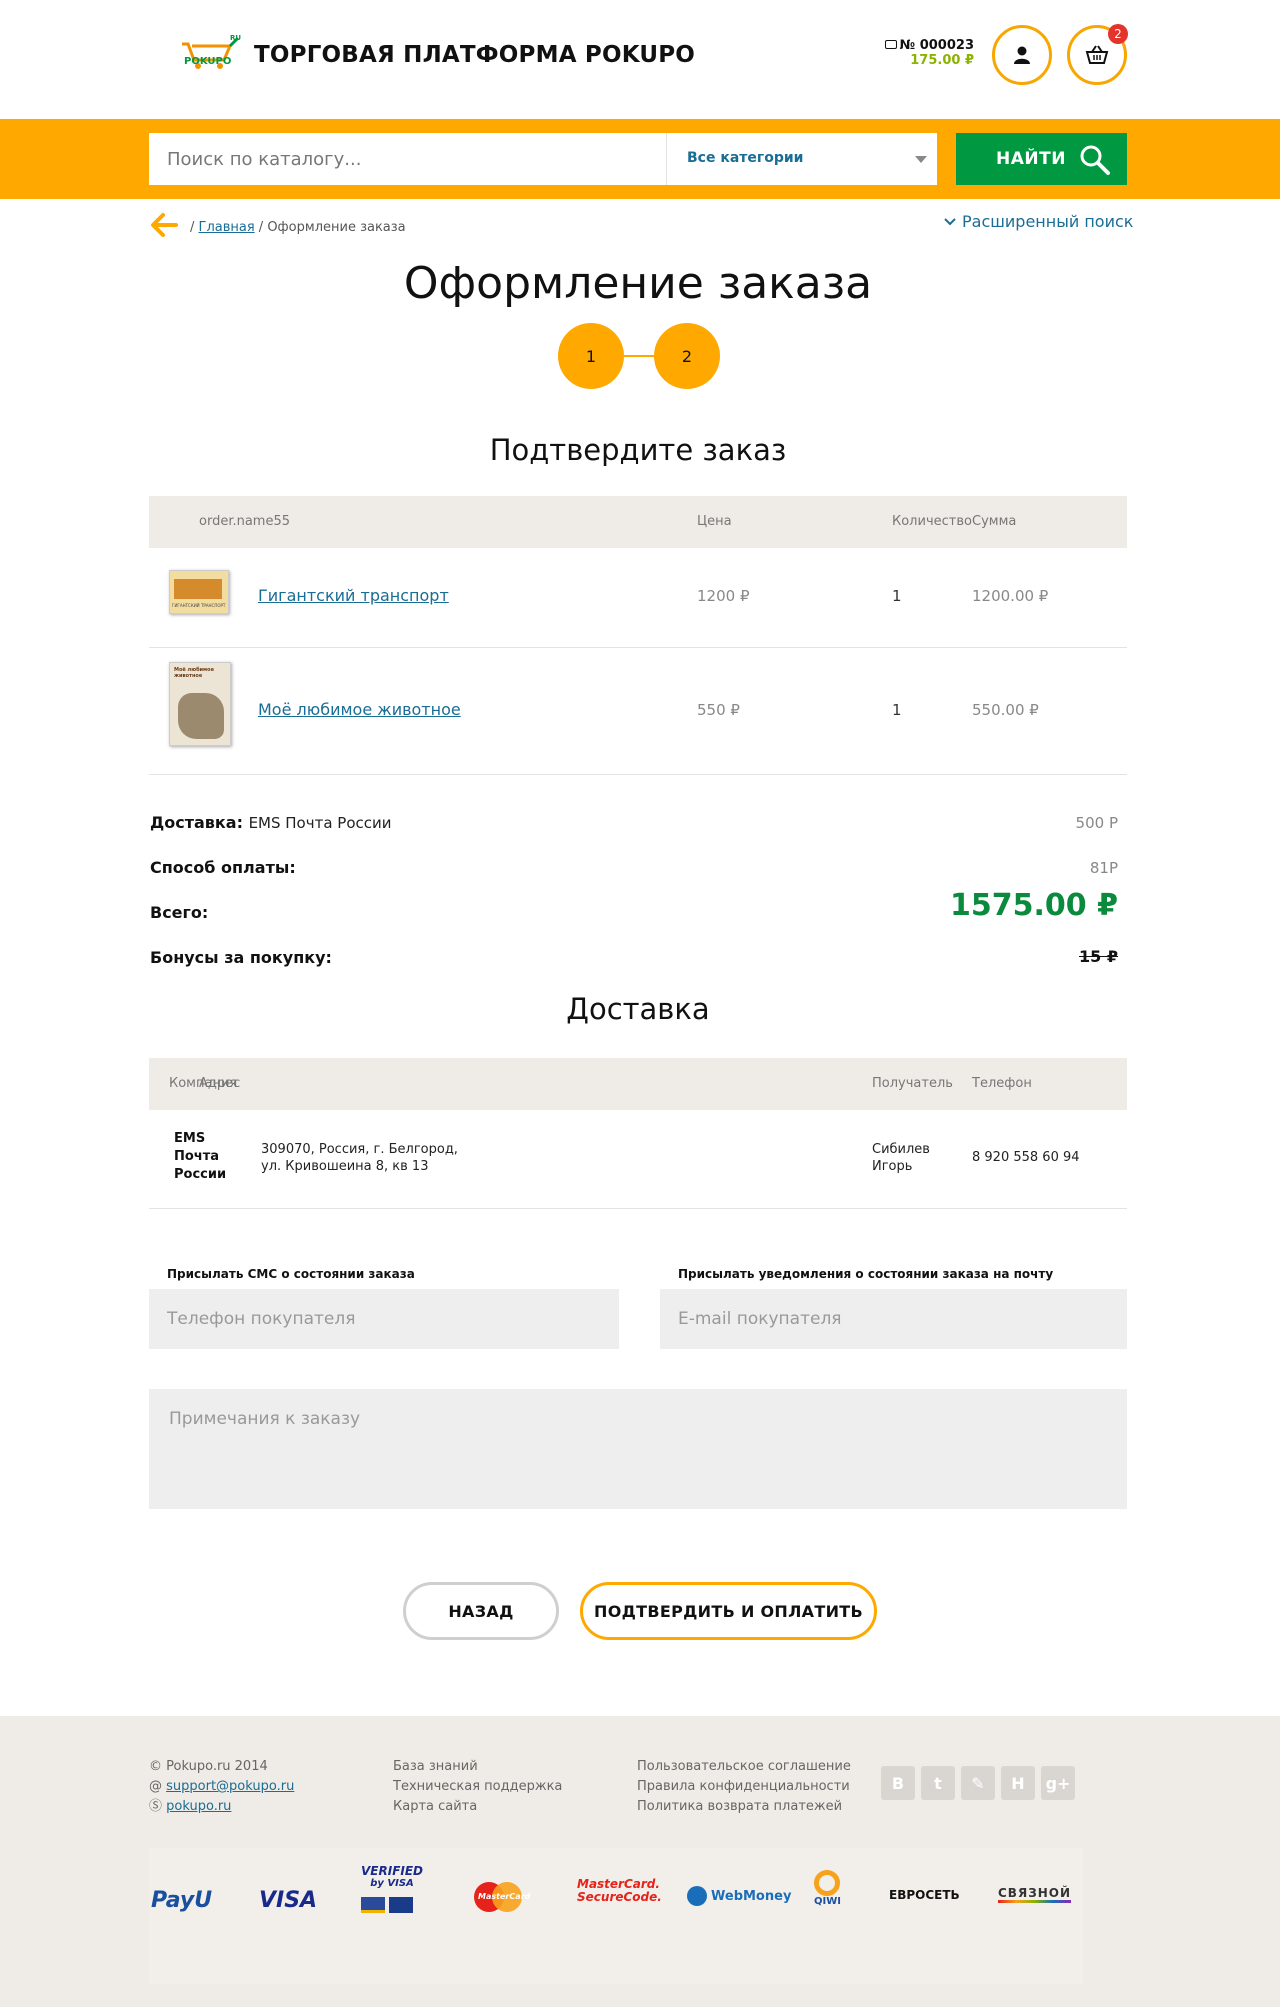 This screenshot has height=2007, width=1280. I want to click on footer-link-refund-policy: Политика возврата платежей, so click(744, 1807).